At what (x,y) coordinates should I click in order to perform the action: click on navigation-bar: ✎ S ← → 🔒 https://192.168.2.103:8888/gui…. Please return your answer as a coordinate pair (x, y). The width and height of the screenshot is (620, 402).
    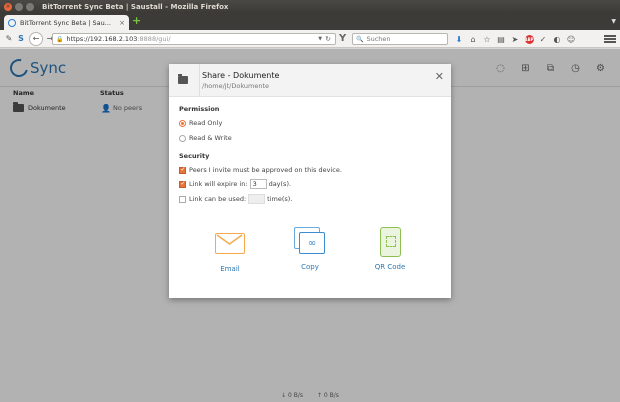
    Looking at the image, I should click on (310, 39).